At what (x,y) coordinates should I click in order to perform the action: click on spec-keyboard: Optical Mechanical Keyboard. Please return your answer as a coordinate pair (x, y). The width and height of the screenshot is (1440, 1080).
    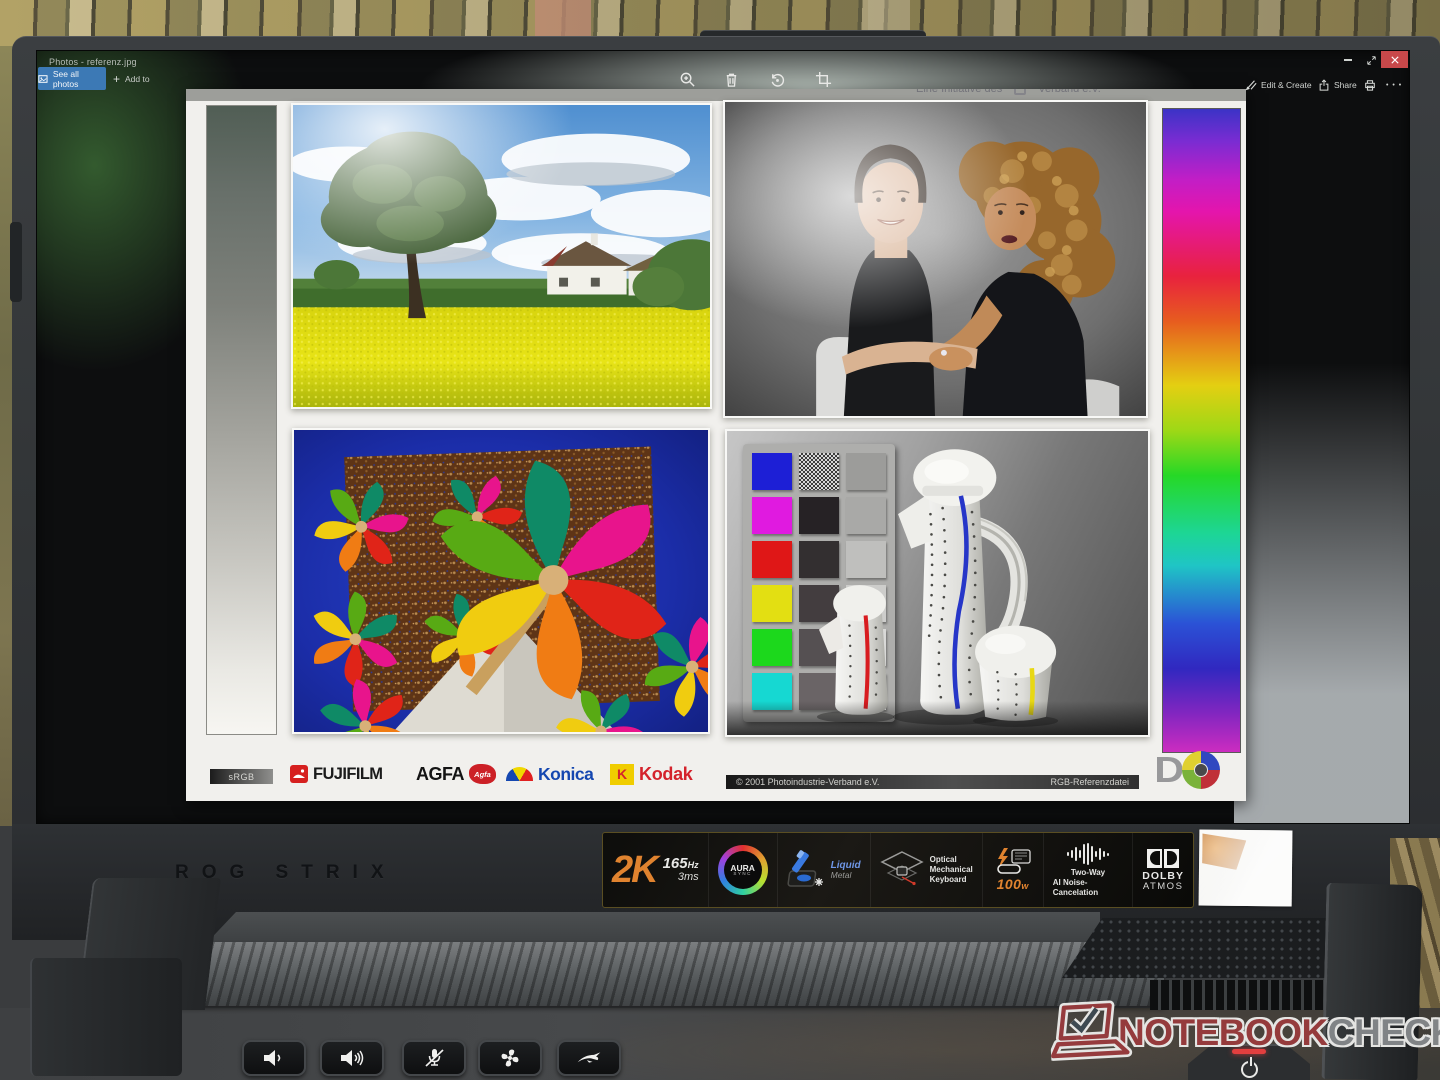
    Looking at the image, I should click on (925, 870).